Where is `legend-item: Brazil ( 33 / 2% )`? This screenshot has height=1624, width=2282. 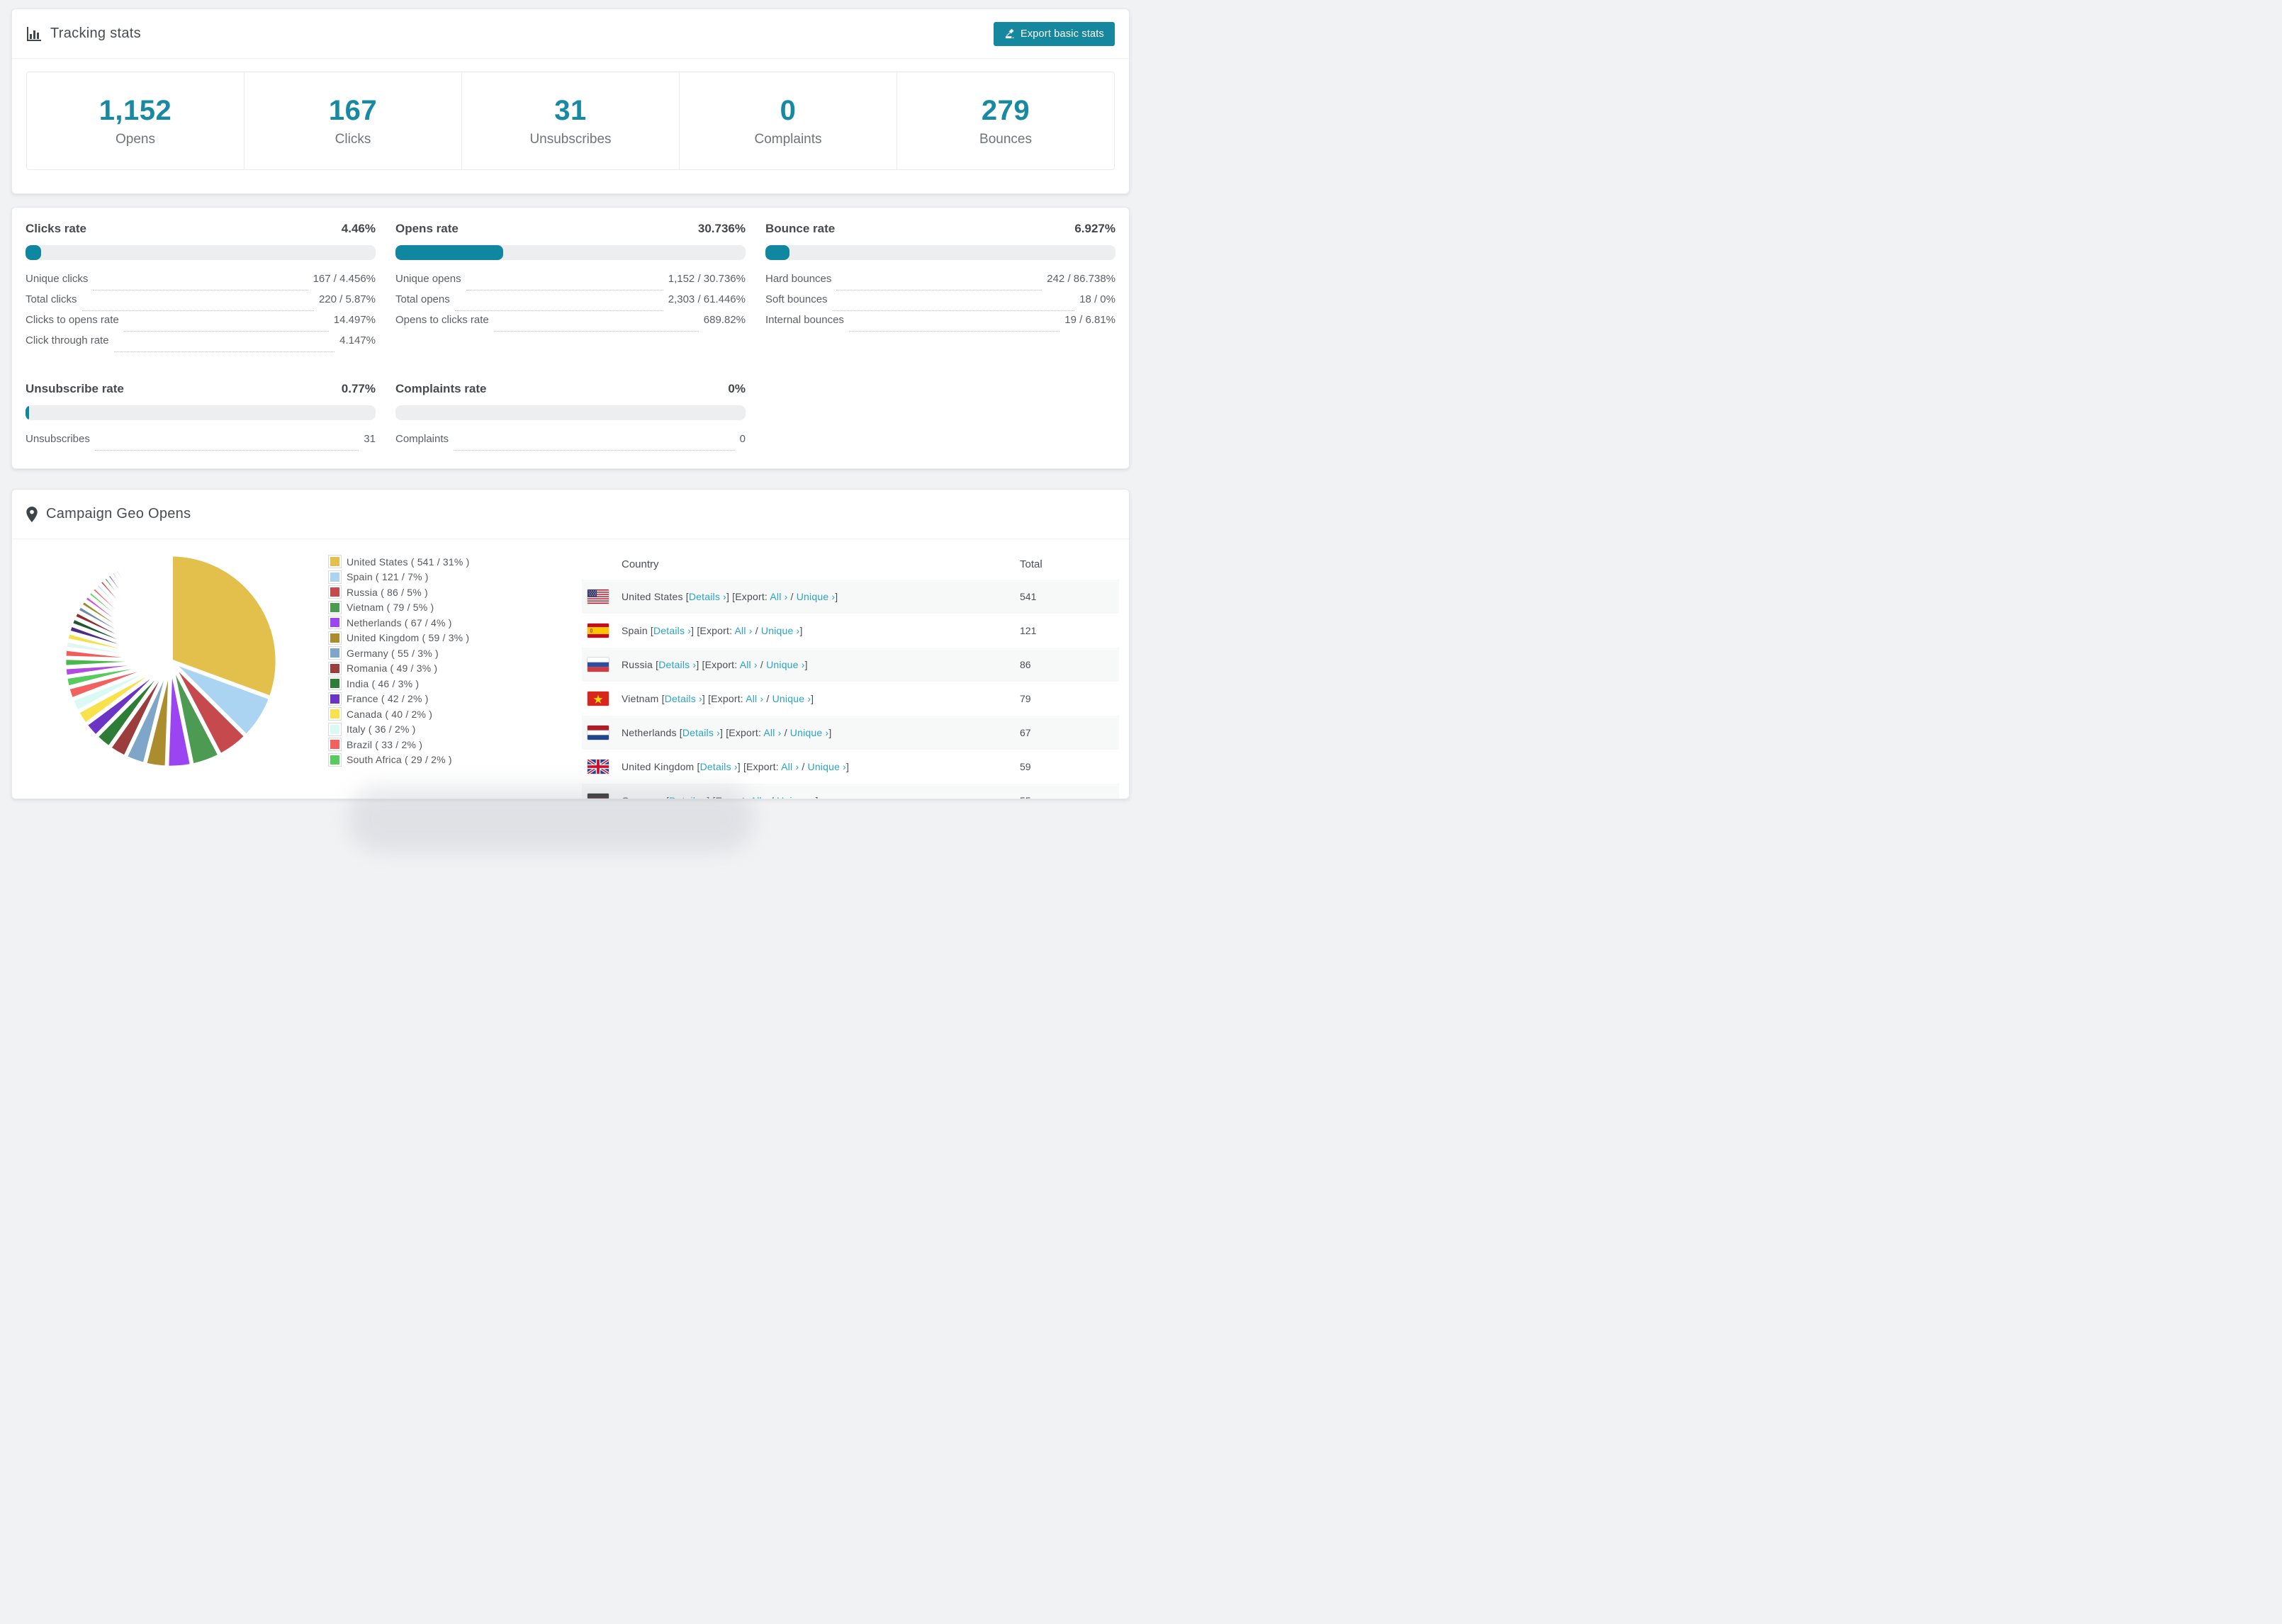
legend-item: Brazil ( 33 / 2% ) is located at coordinates (400, 745).